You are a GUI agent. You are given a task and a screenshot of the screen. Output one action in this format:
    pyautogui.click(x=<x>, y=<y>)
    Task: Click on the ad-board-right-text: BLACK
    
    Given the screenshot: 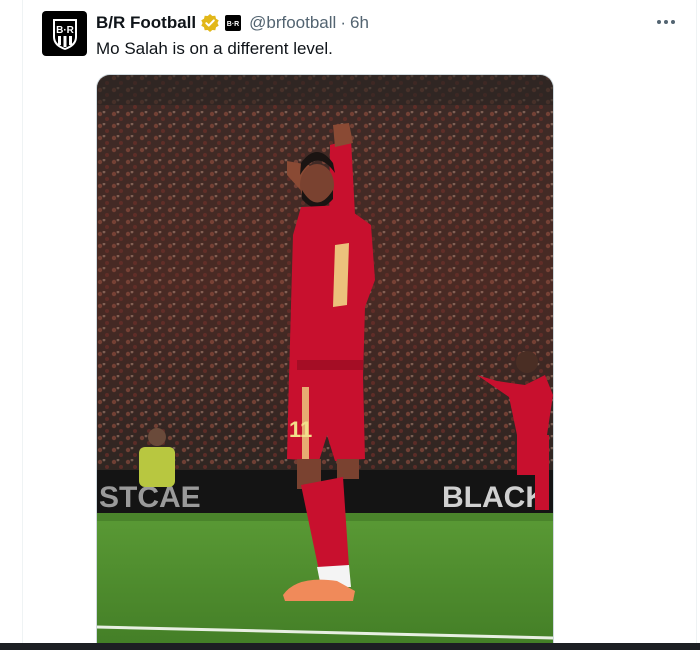 What is the action you would take?
    pyautogui.click(x=494, y=497)
    